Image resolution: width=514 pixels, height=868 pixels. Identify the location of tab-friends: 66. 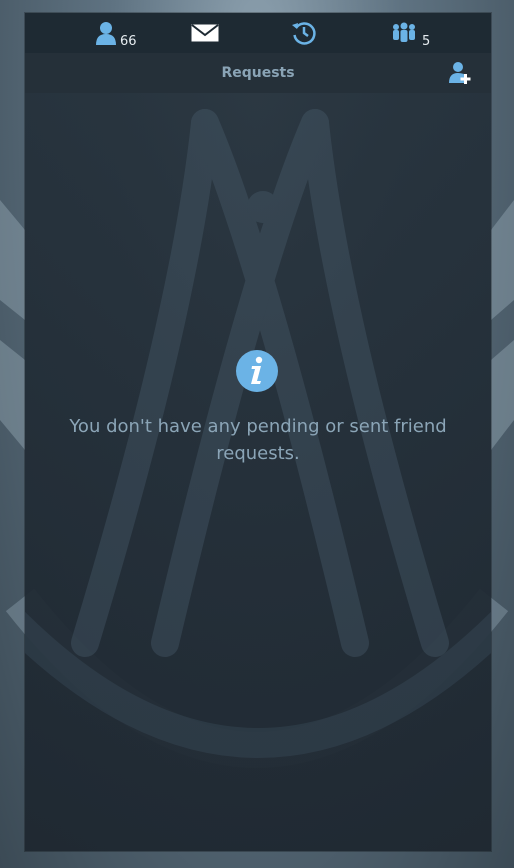
(120, 33).